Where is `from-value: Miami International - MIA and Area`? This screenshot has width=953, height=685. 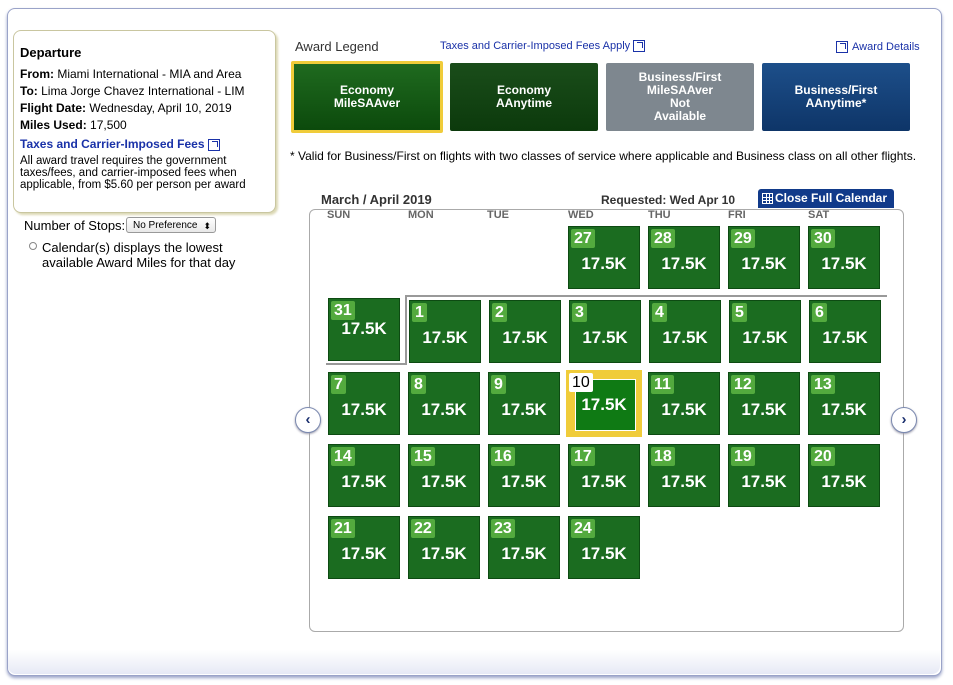 from-value: Miami International - MIA and Area is located at coordinates (149, 74).